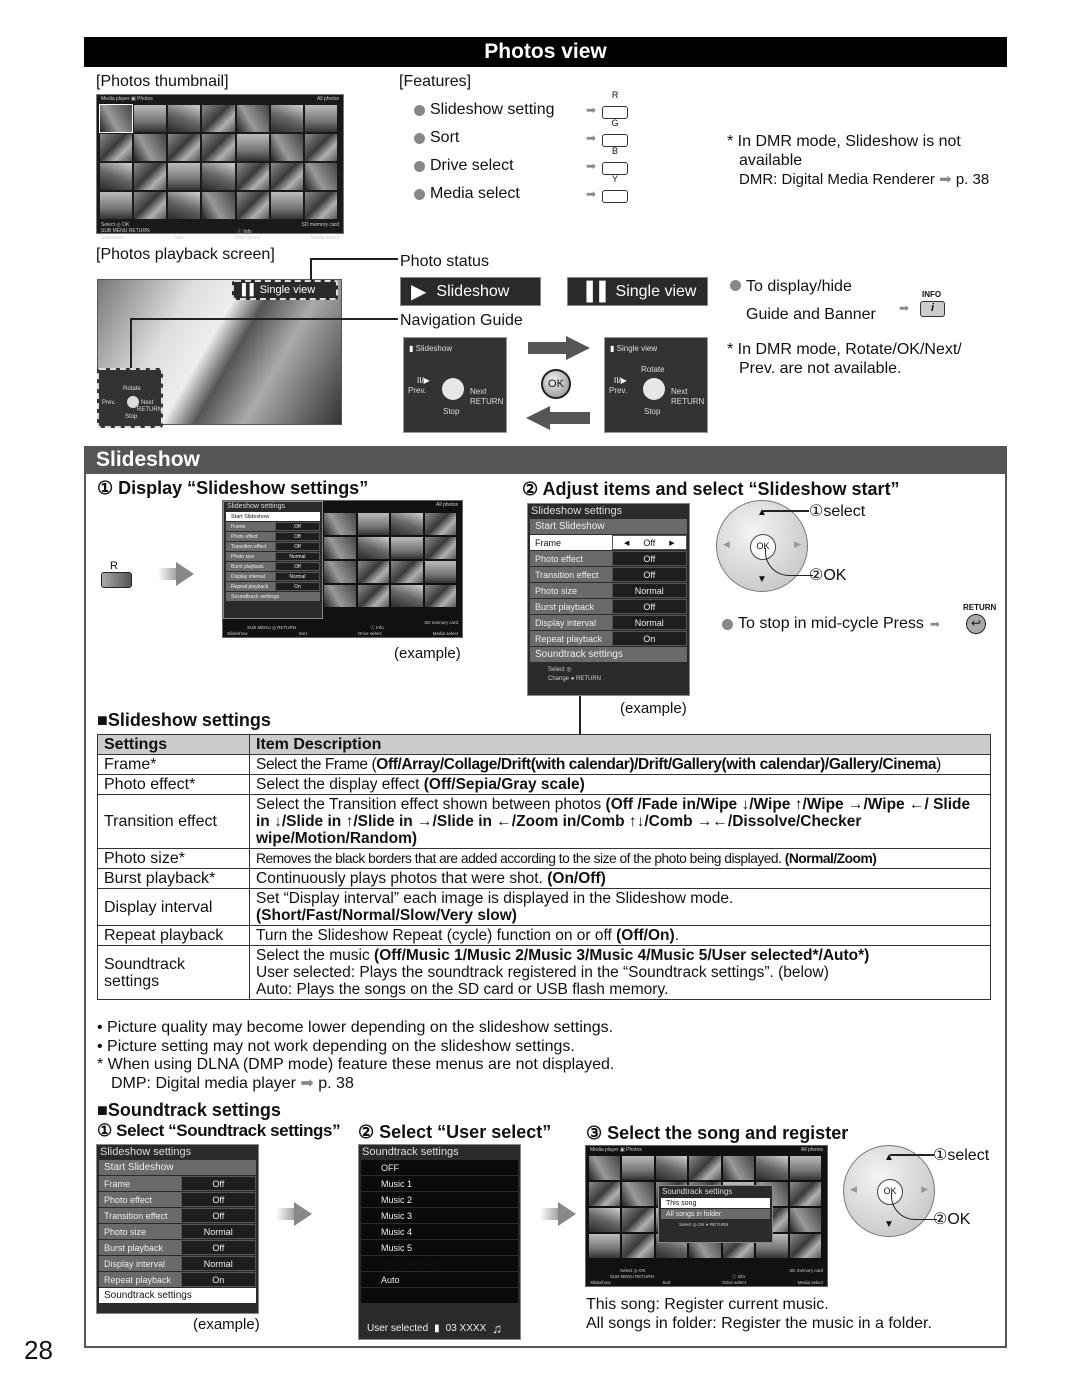 The image size is (1080, 1388). What do you see at coordinates (250, 586) in the screenshot?
I see `menu-key: Repeat playback` at bounding box center [250, 586].